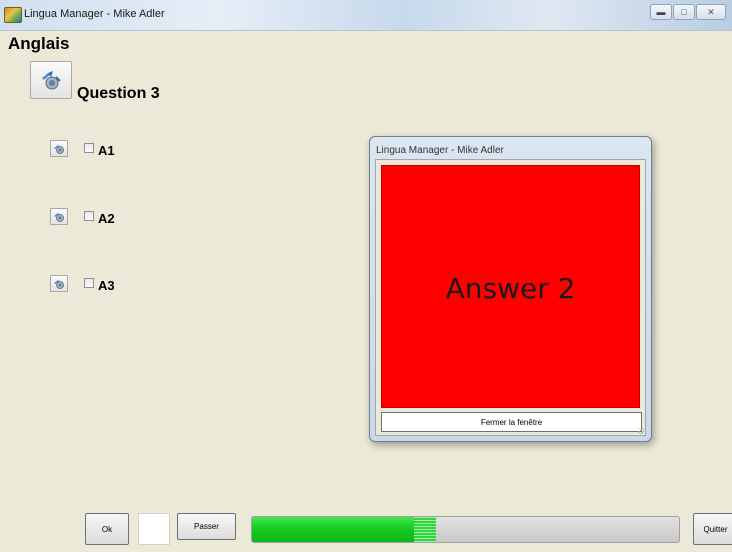 The image size is (732, 552). What do you see at coordinates (684, 12) in the screenshot?
I see `maximize-button: □` at bounding box center [684, 12].